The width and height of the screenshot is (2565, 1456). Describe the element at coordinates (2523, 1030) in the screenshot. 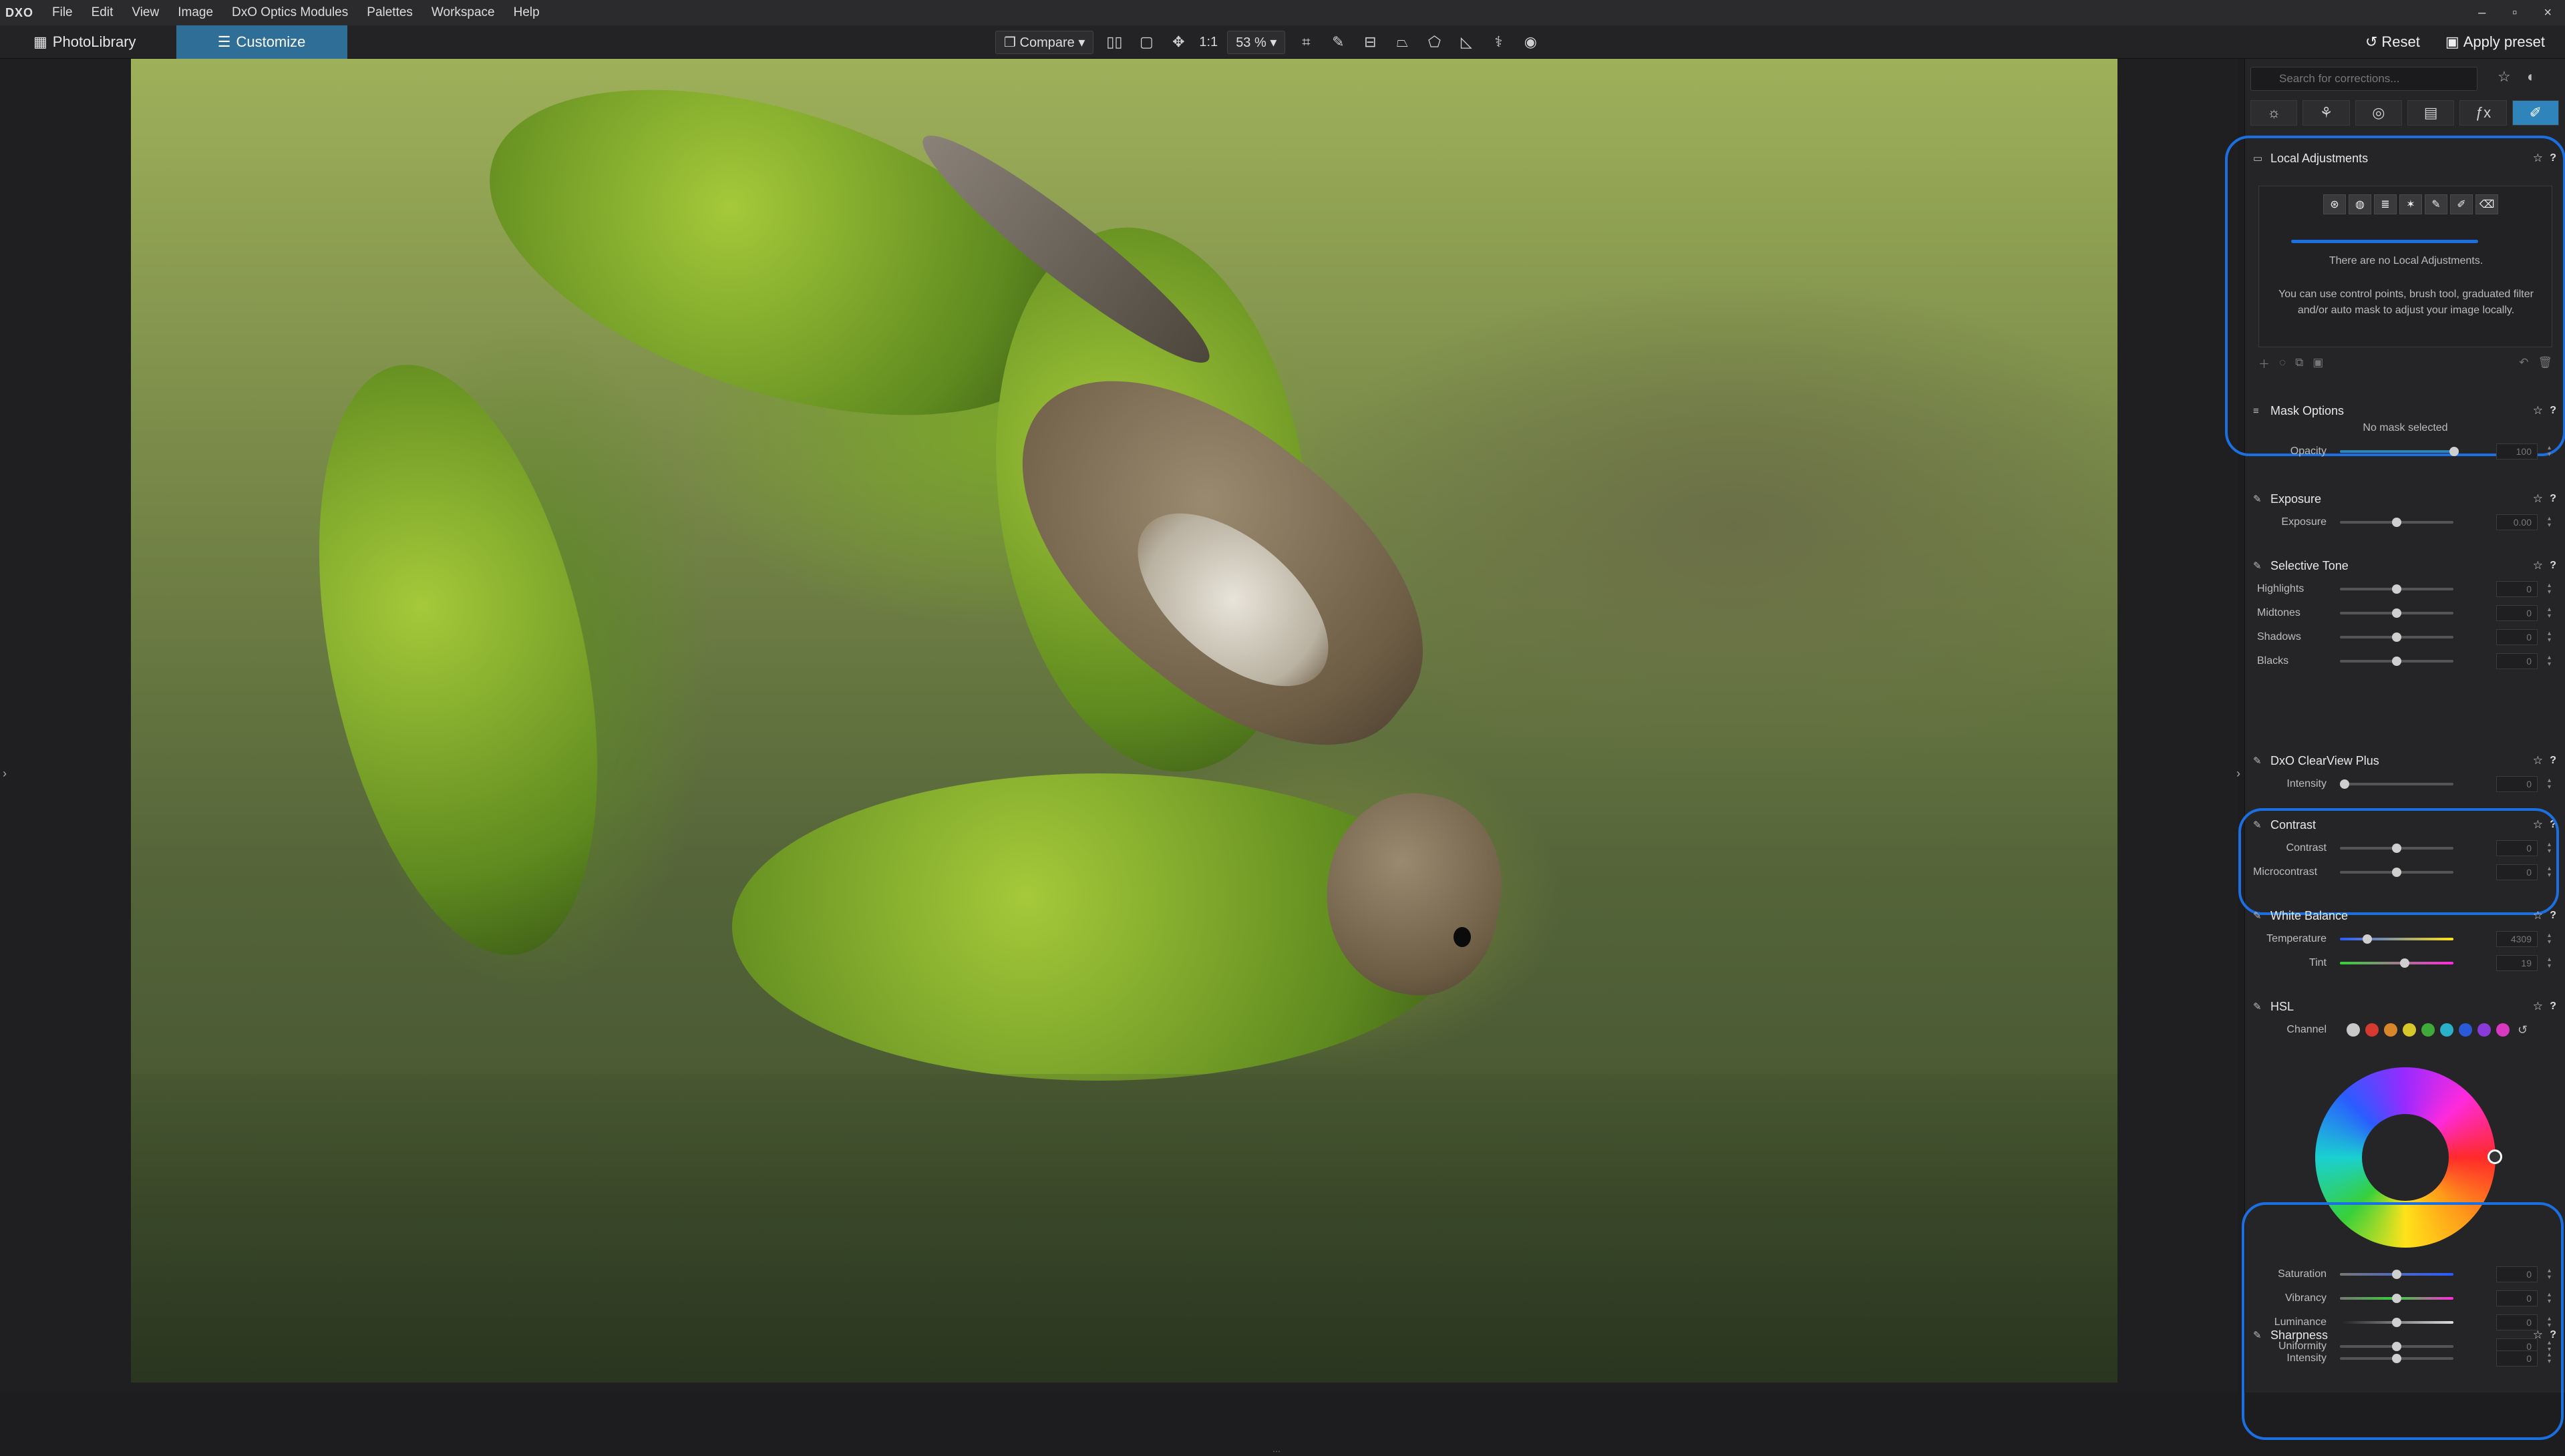

I see `reset-channel-icon: ↺` at that location.